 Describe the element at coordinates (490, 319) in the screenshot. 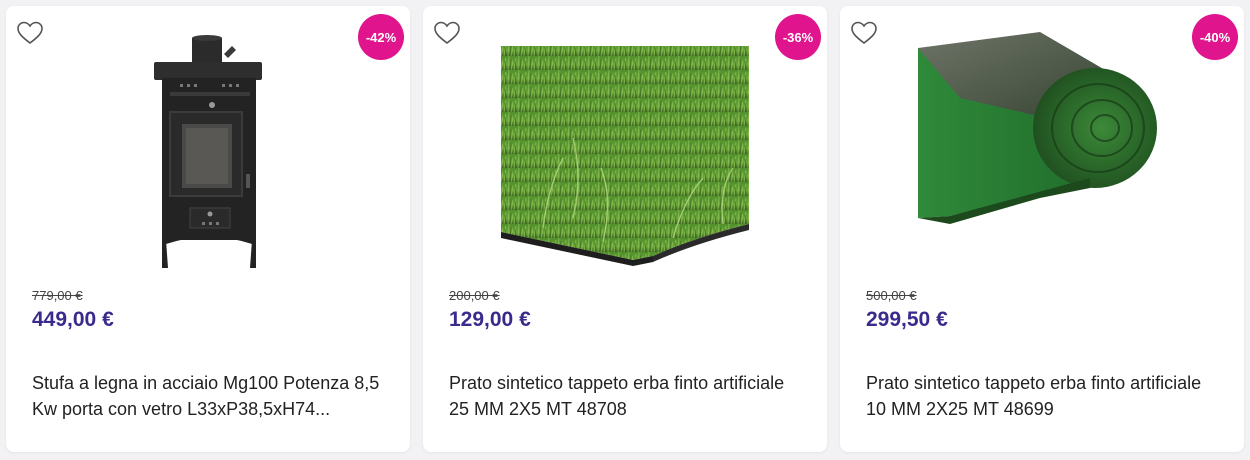

I see `sale-price: 129,00 €` at that location.